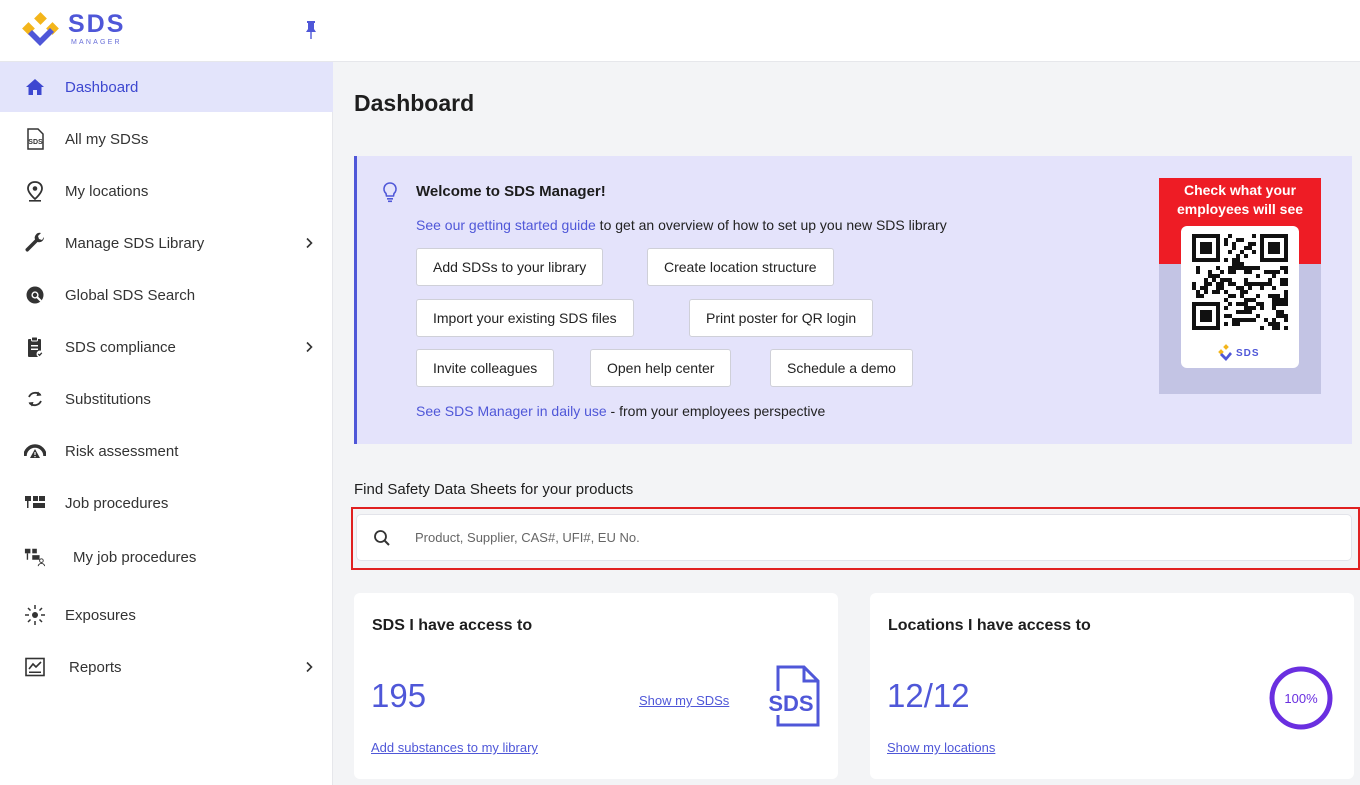  I want to click on sidebar-item-my-job-procedures: My job procedures, so click(166, 557).